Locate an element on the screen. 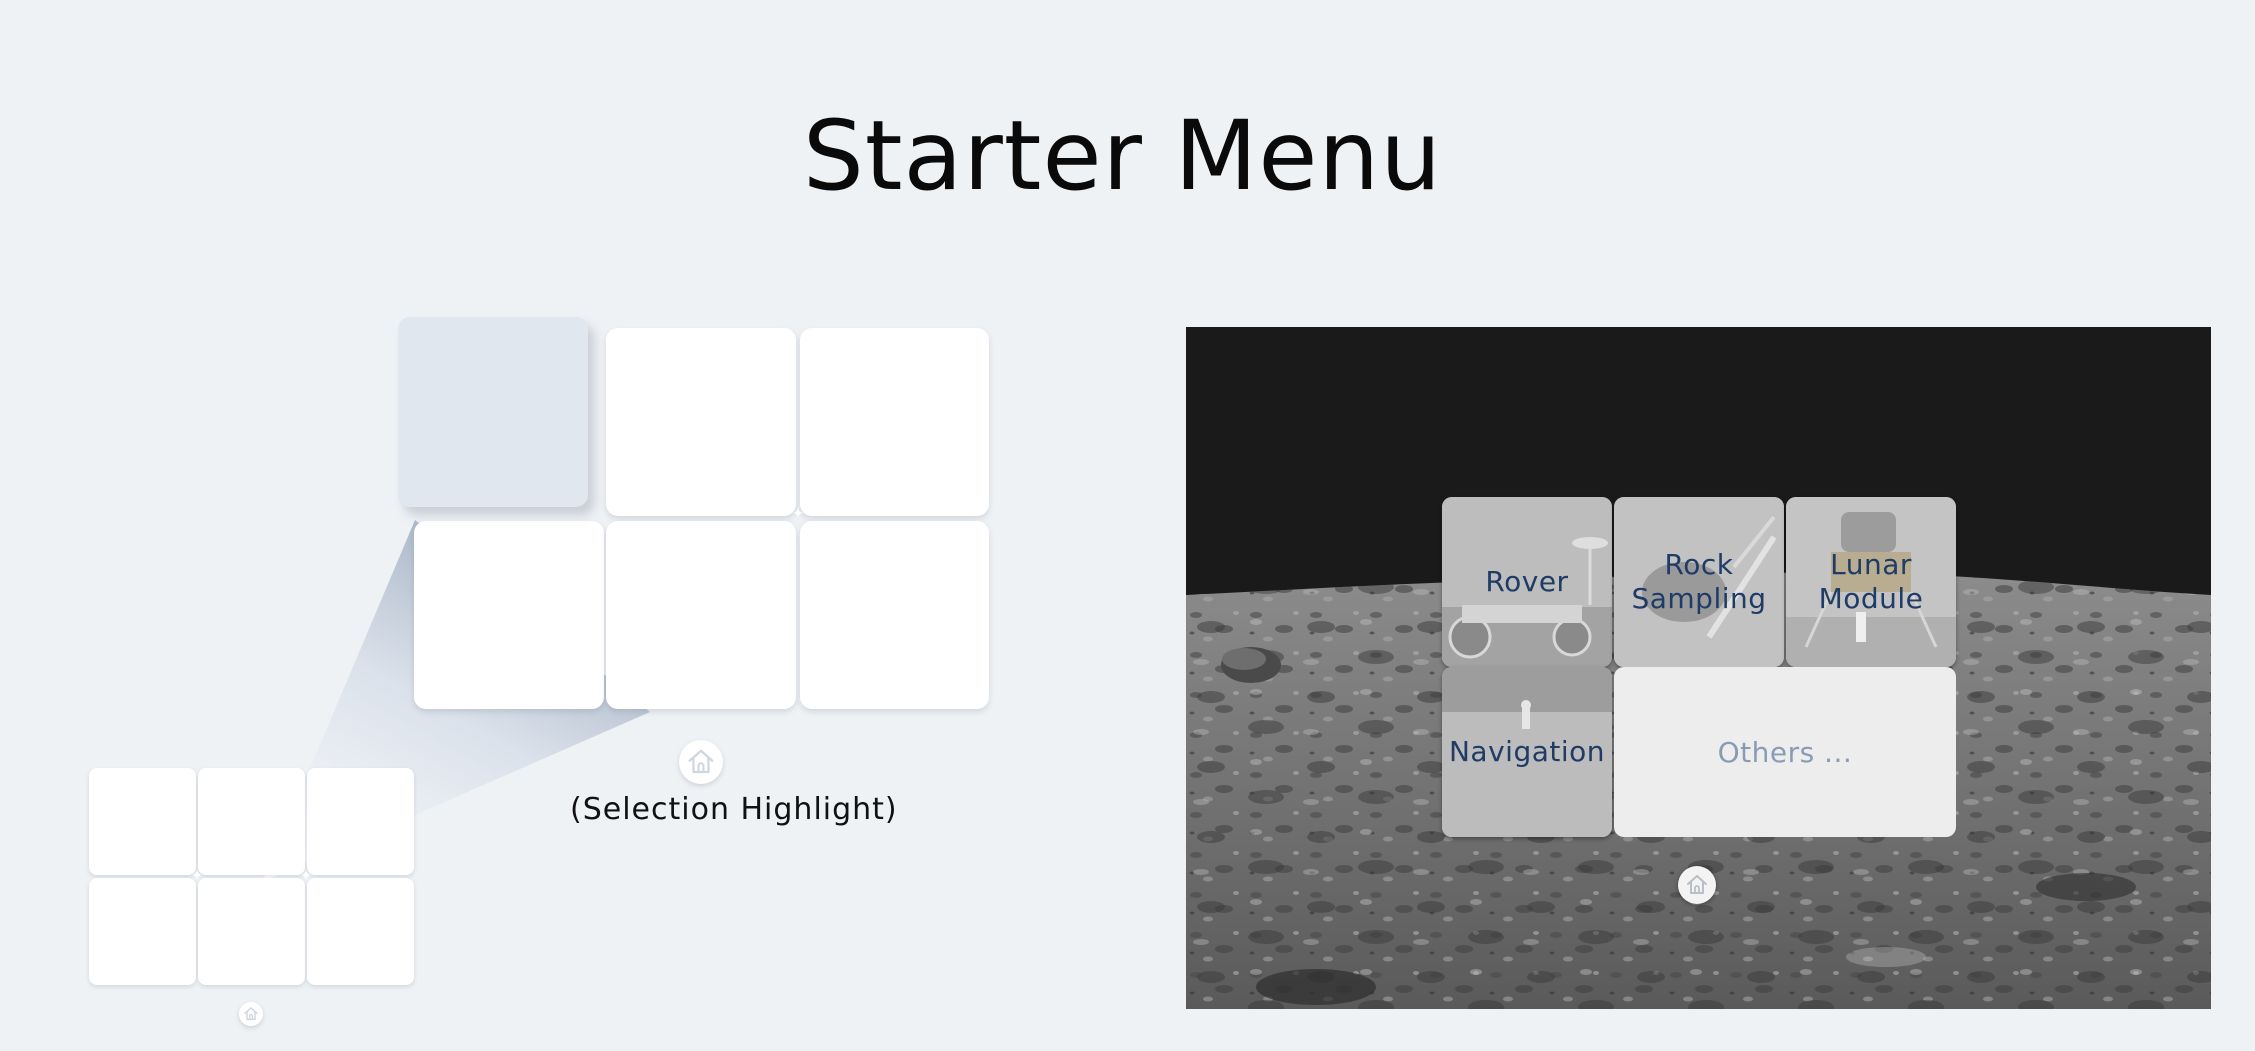 This screenshot has height=1051, width=2255. menu-tile-label: Lunar Module is located at coordinates (1871, 581).